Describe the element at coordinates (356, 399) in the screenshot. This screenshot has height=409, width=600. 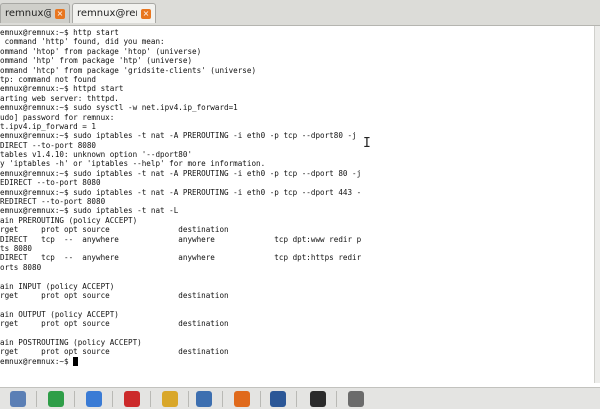
I see `window-icon` at that location.